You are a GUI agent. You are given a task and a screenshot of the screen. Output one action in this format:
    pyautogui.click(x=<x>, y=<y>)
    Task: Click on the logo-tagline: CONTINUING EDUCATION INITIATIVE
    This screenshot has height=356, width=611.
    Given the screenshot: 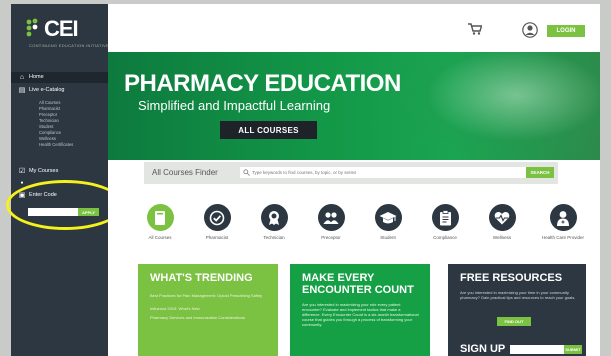 What is the action you would take?
    pyautogui.click(x=69, y=45)
    